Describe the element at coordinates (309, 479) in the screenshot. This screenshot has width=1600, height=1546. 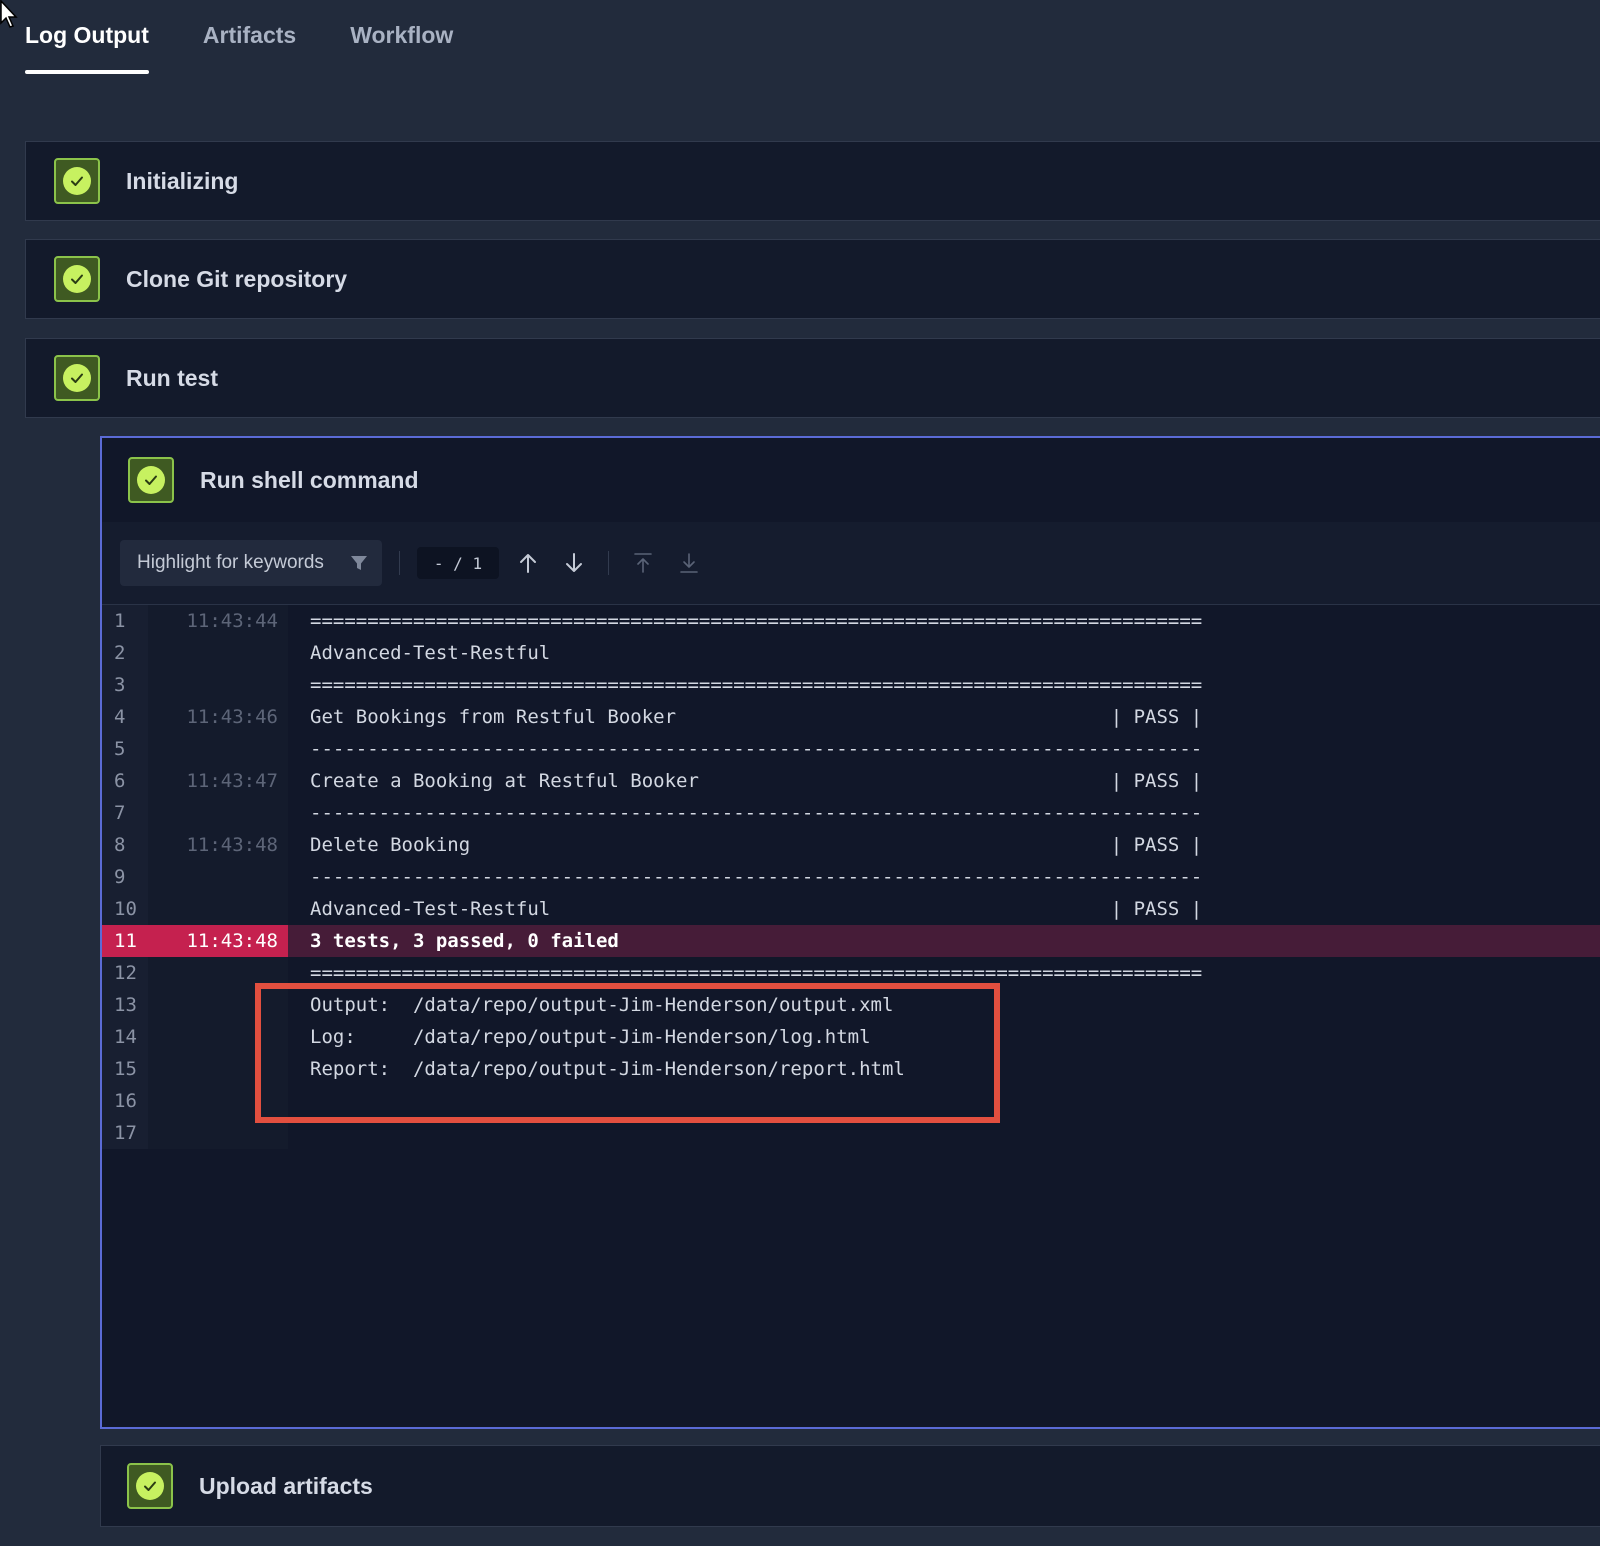
I see `step-label: Run shell command` at that location.